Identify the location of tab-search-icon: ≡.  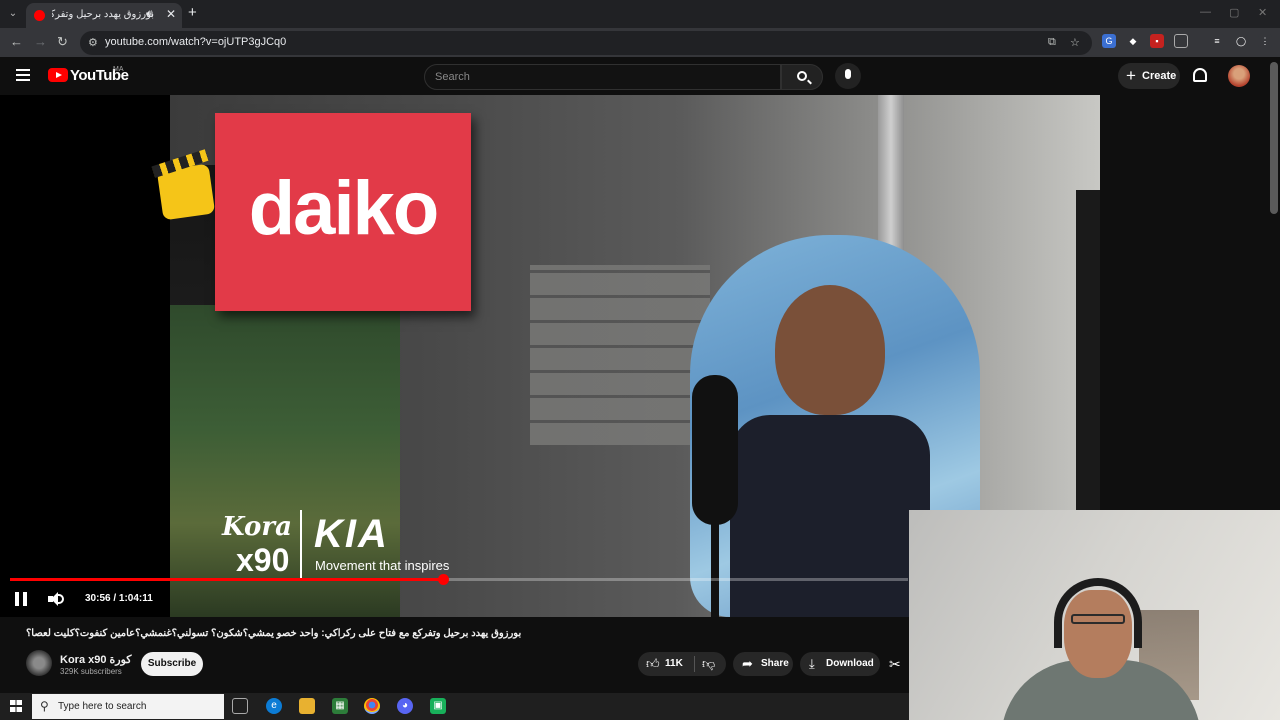
(1217, 41).